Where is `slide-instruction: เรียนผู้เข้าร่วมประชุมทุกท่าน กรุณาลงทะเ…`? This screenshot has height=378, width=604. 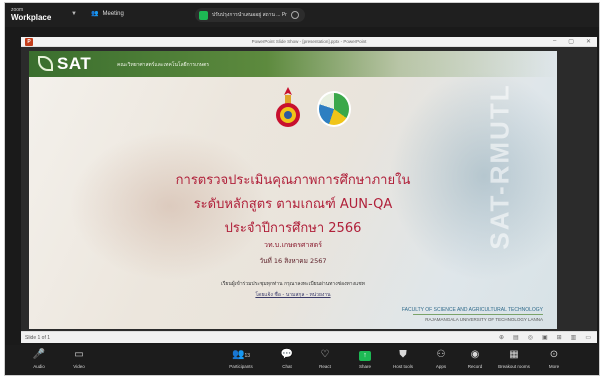
slide-instruction: เรียนผู้เข้าร่วมประชุมทุกท่าน กรุณาลงทะเ… is located at coordinates (293, 284).